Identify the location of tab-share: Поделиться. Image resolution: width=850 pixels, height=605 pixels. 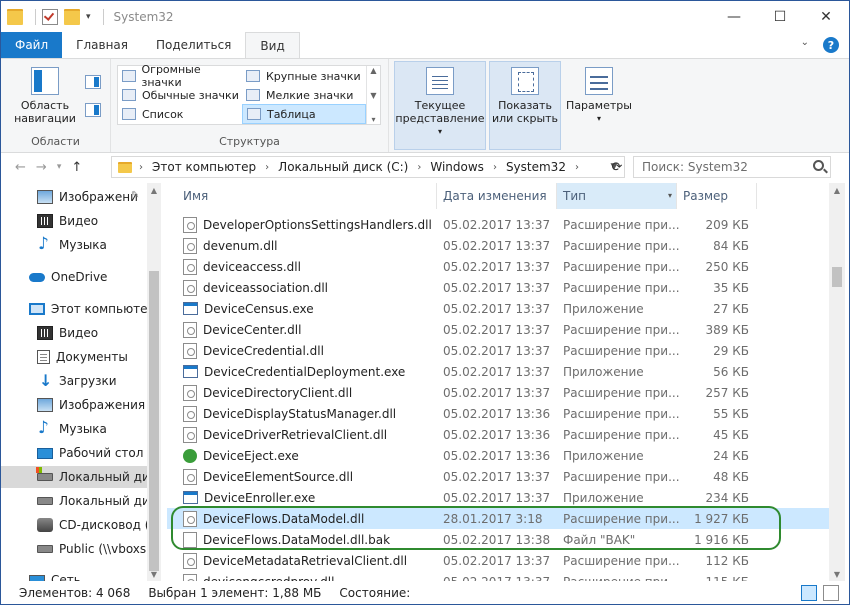
(193, 45).